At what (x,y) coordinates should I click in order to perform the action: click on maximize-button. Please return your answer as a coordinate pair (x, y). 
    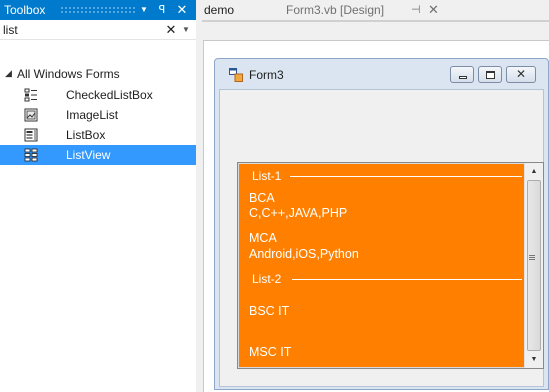
    Looking at the image, I should click on (490, 74).